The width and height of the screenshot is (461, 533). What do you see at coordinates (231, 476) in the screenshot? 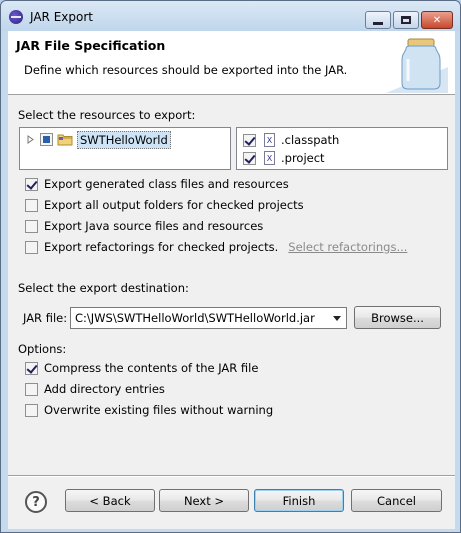
I see `button-bar-separator` at bounding box center [231, 476].